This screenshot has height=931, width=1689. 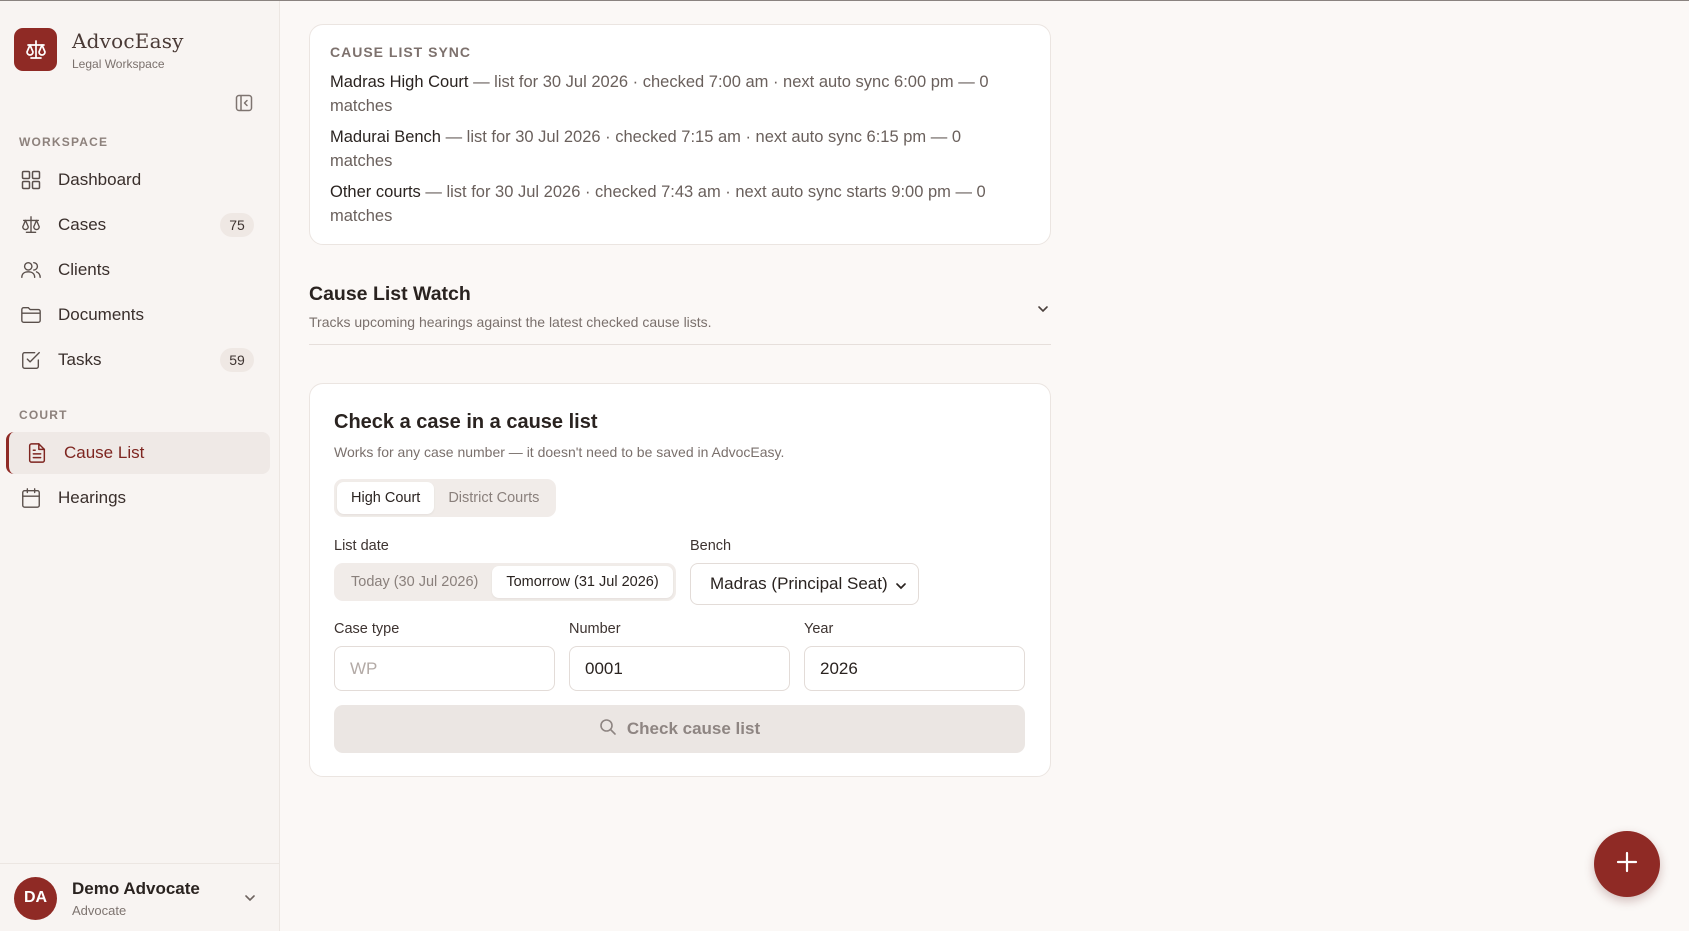 I want to click on sidebar-item-label: Cause List, so click(x=104, y=452).